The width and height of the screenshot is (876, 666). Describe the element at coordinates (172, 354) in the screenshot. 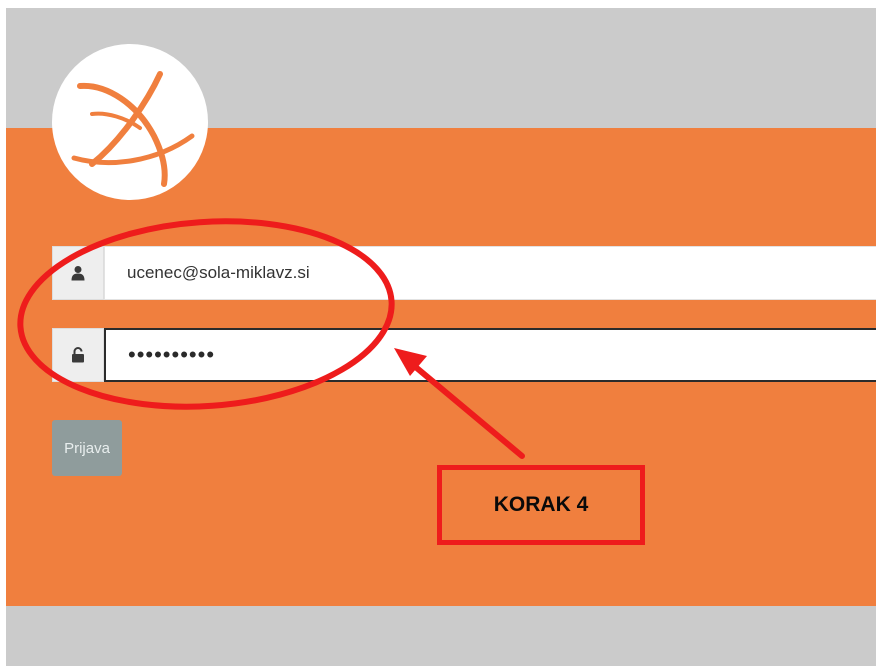

I see `password-field-value: ••••••••••` at that location.